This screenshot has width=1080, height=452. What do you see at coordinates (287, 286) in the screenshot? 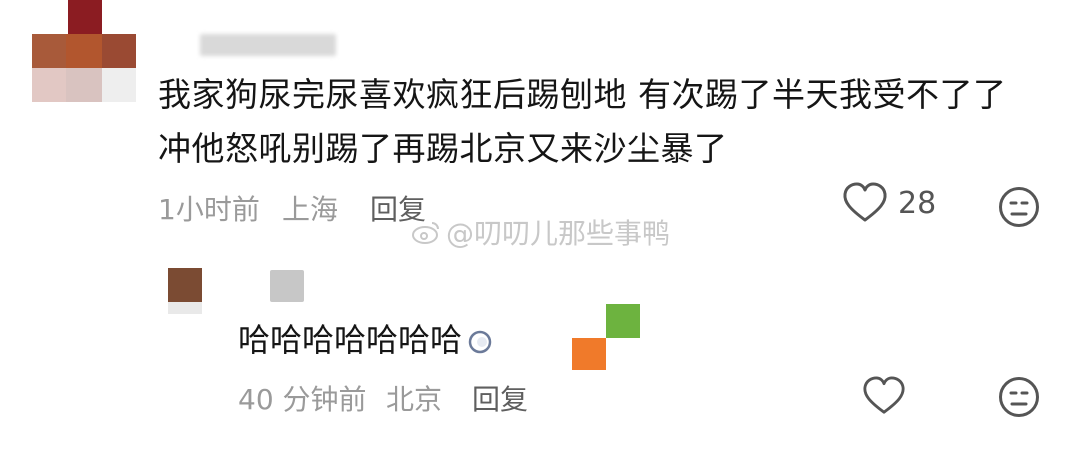
I see `reply-username` at bounding box center [287, 286].